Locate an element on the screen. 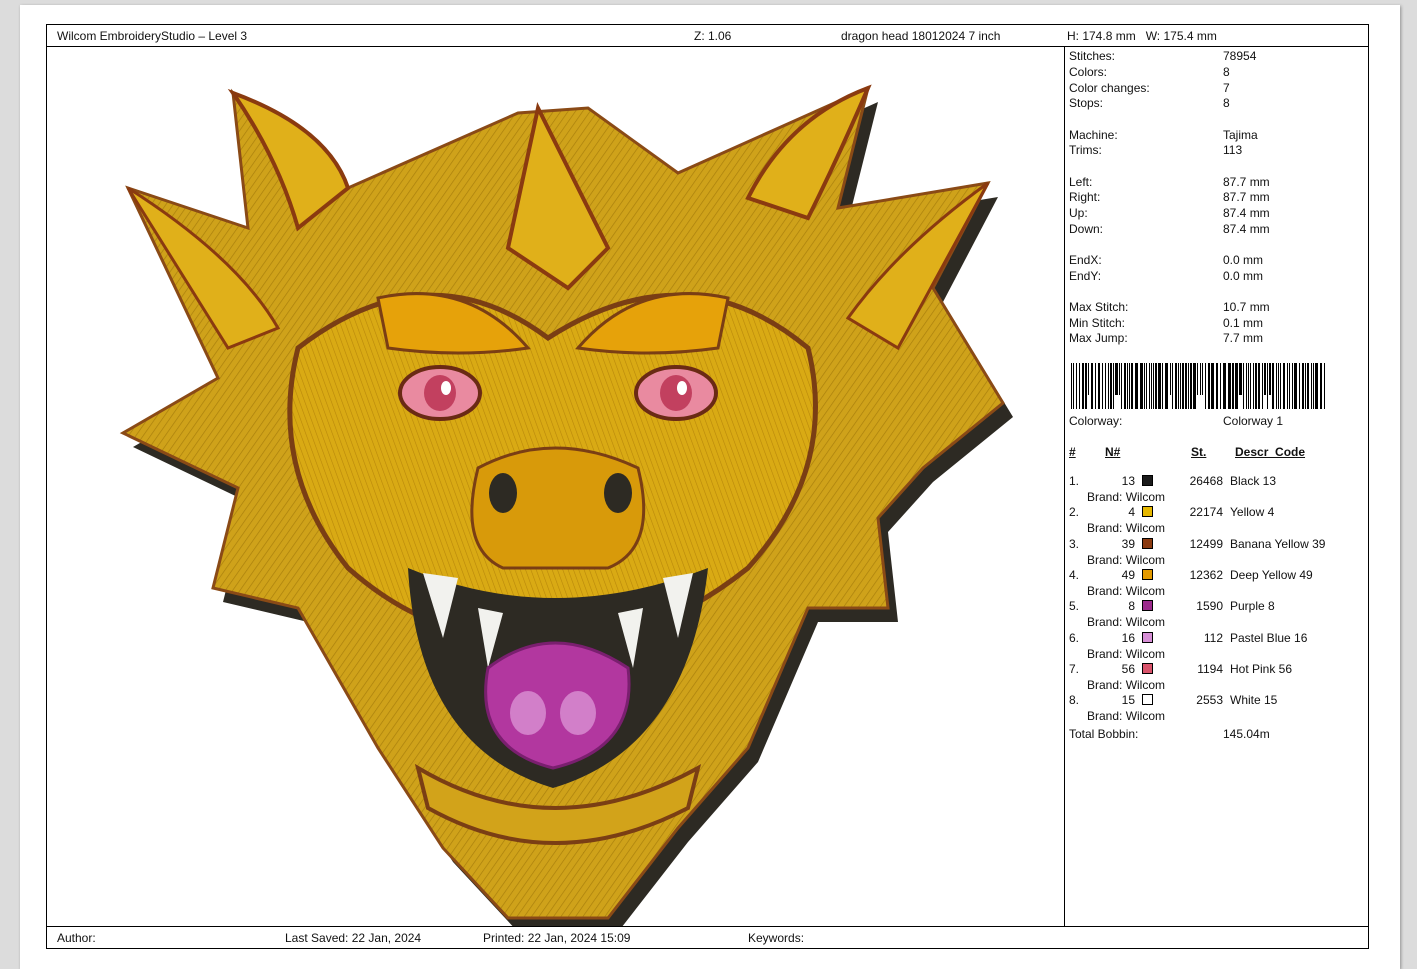 This screenshot has width=1417, height=969. stat-row: EndY: 0.0 mm is located at coordinates (1217, 276).